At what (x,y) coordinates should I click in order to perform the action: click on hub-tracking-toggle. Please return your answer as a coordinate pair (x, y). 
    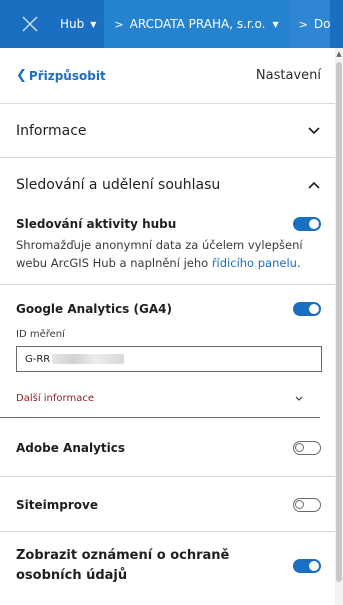
    Looking at the image, I should click on (307, 224).